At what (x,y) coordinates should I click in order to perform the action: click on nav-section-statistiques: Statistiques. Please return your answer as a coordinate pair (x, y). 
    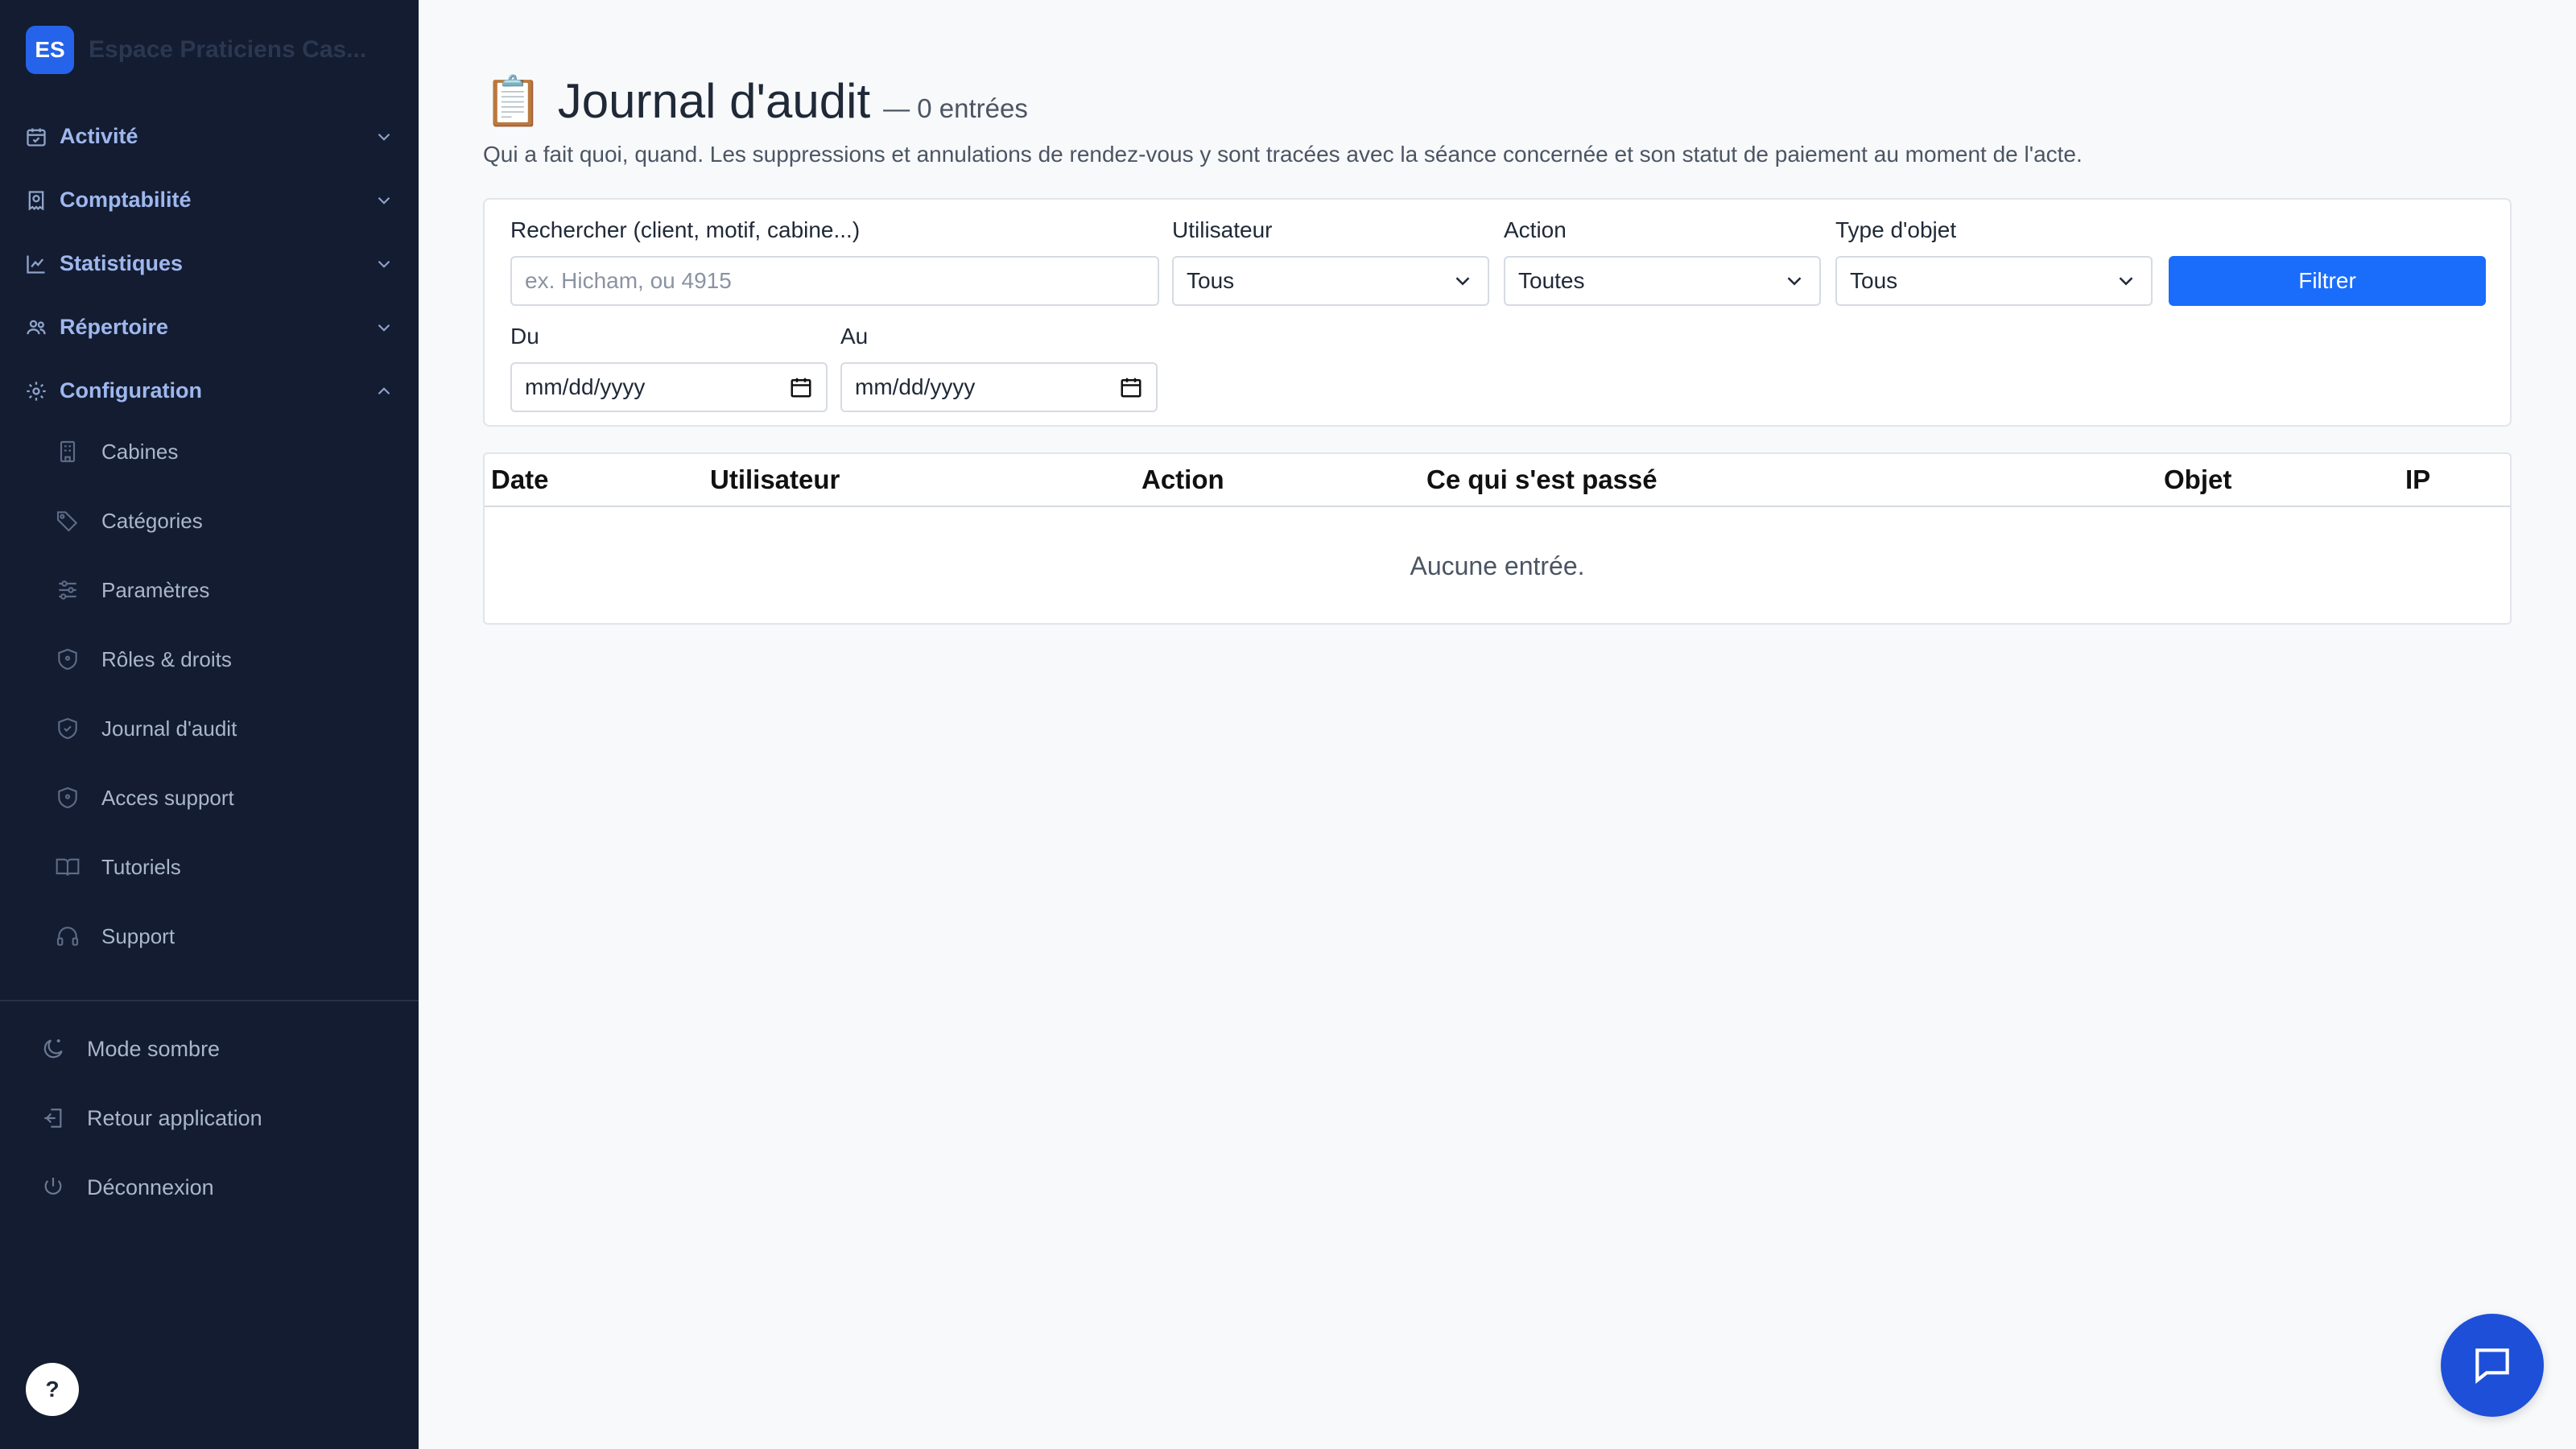
    Looking at the image, I should click on (209, 263).